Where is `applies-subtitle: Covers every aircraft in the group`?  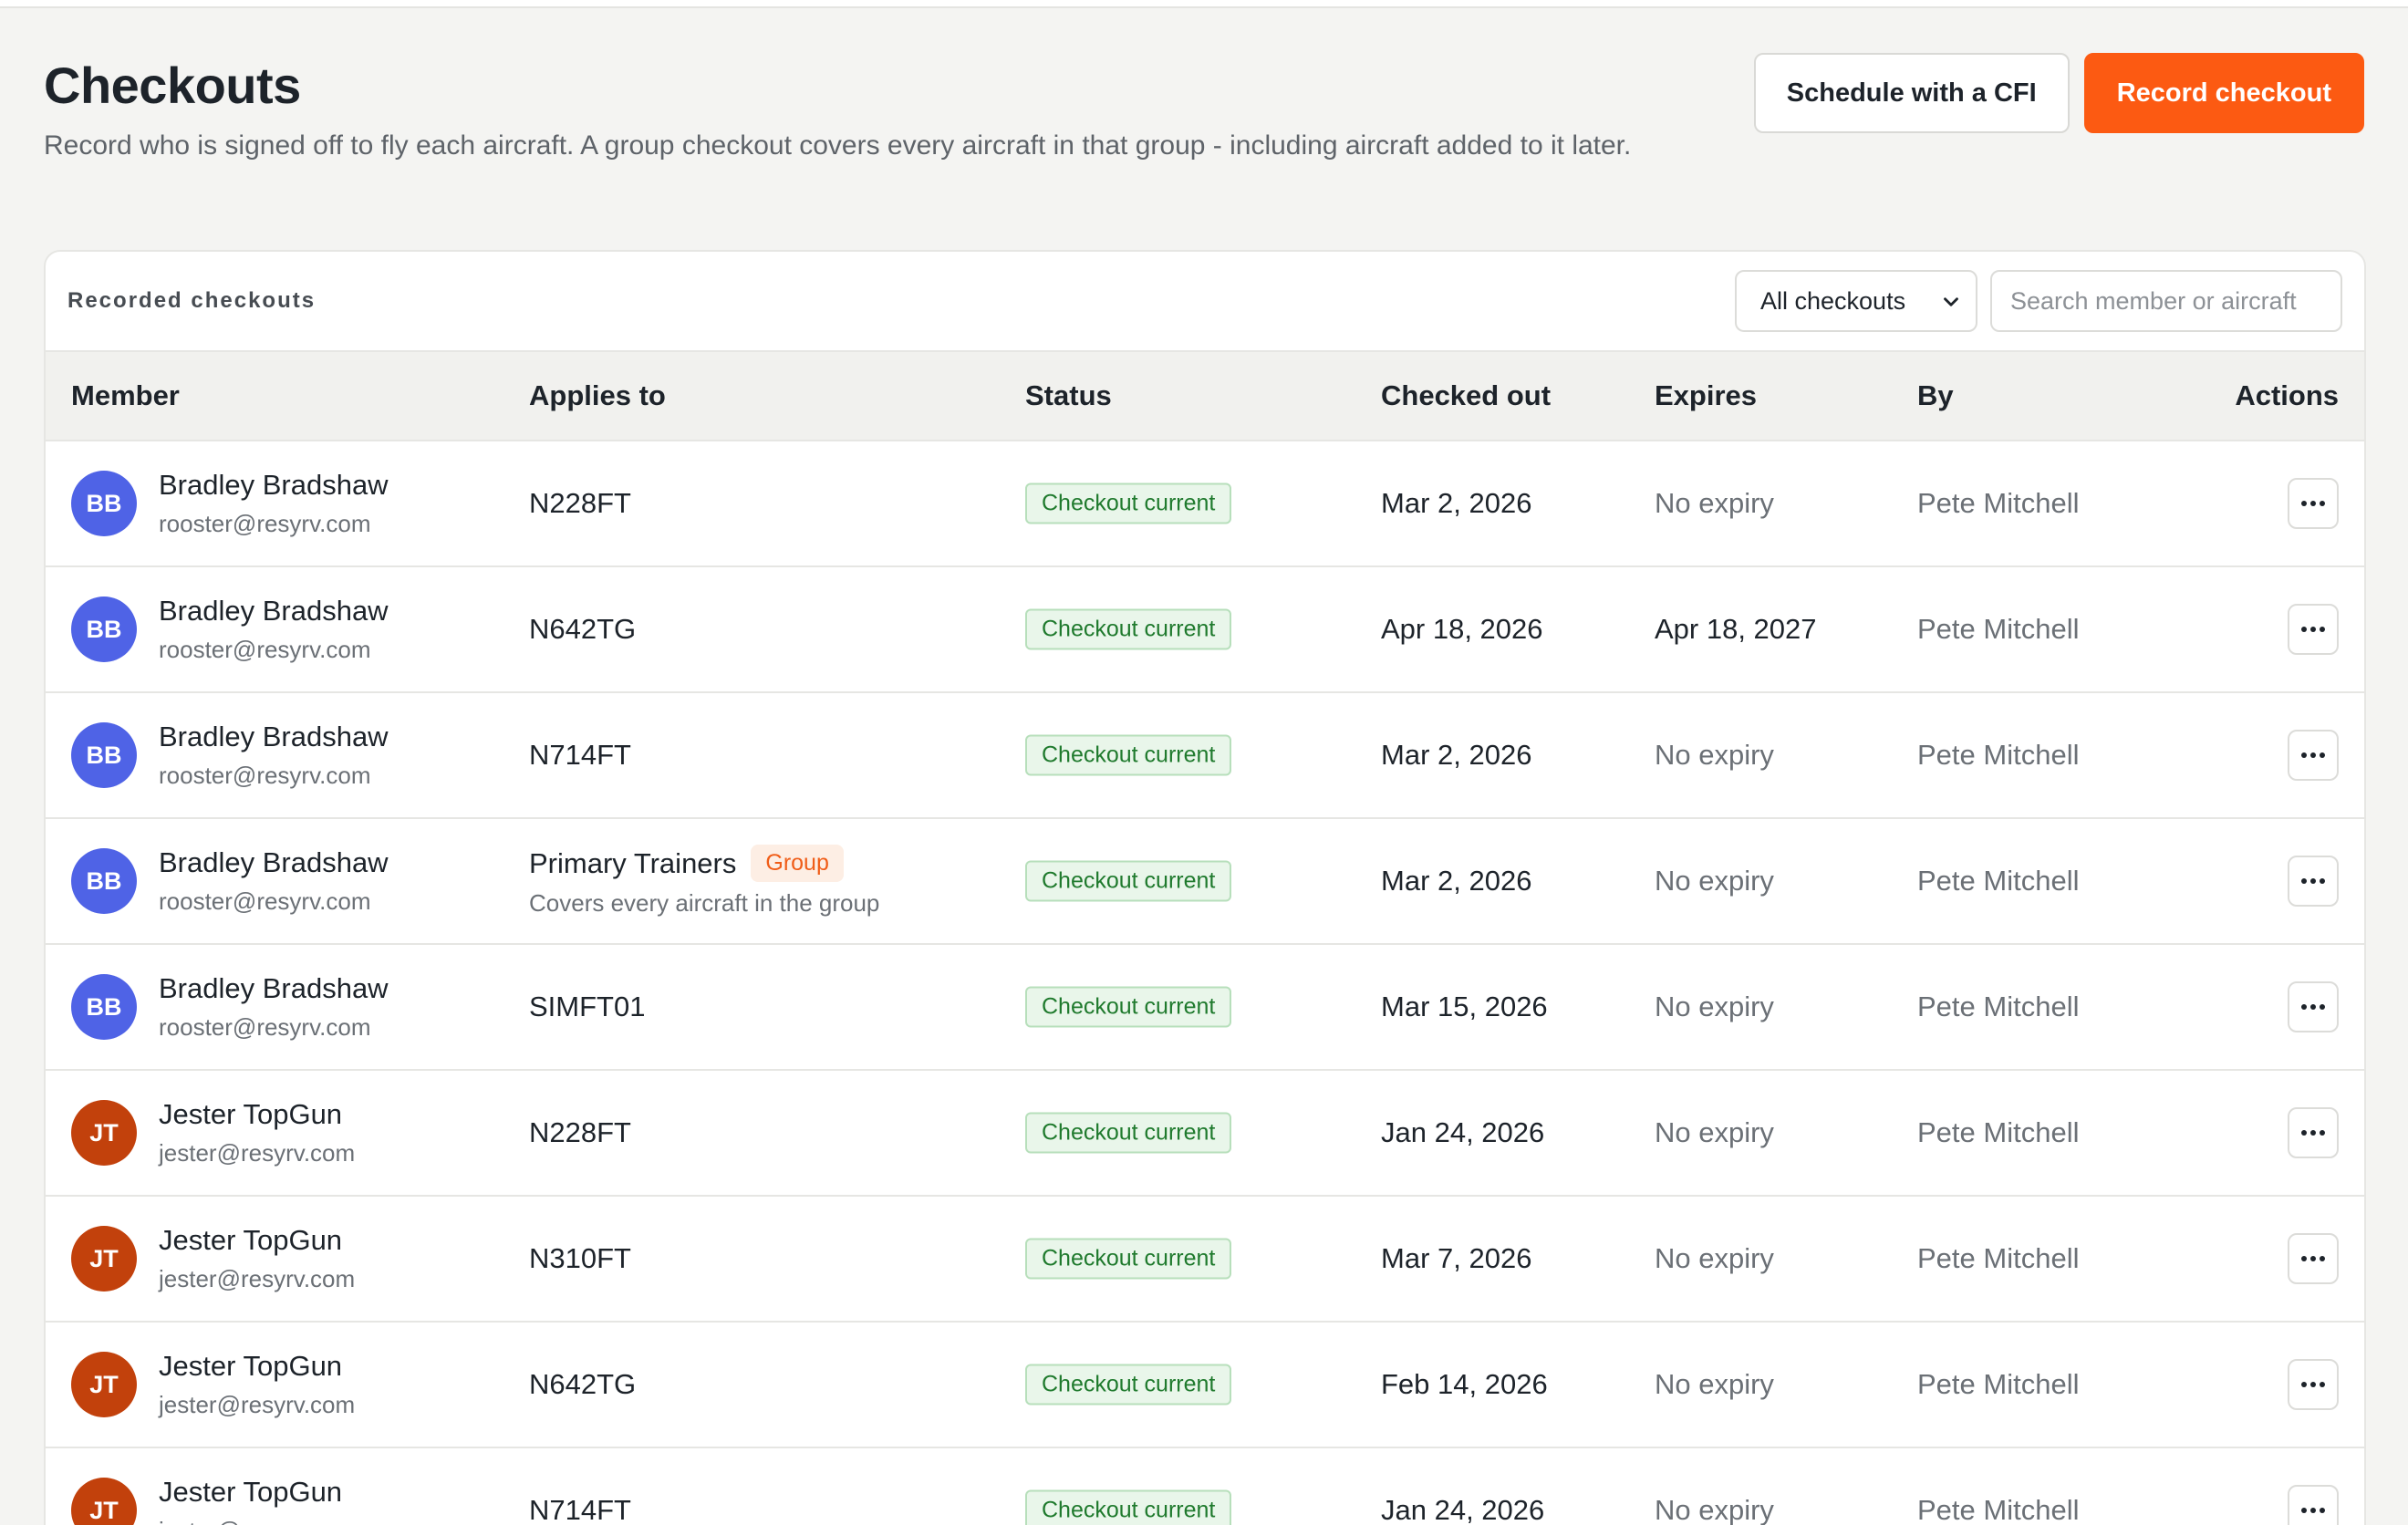
applies-subtitle: Covers every aircraft in the group is located at coordinates (704, 903).